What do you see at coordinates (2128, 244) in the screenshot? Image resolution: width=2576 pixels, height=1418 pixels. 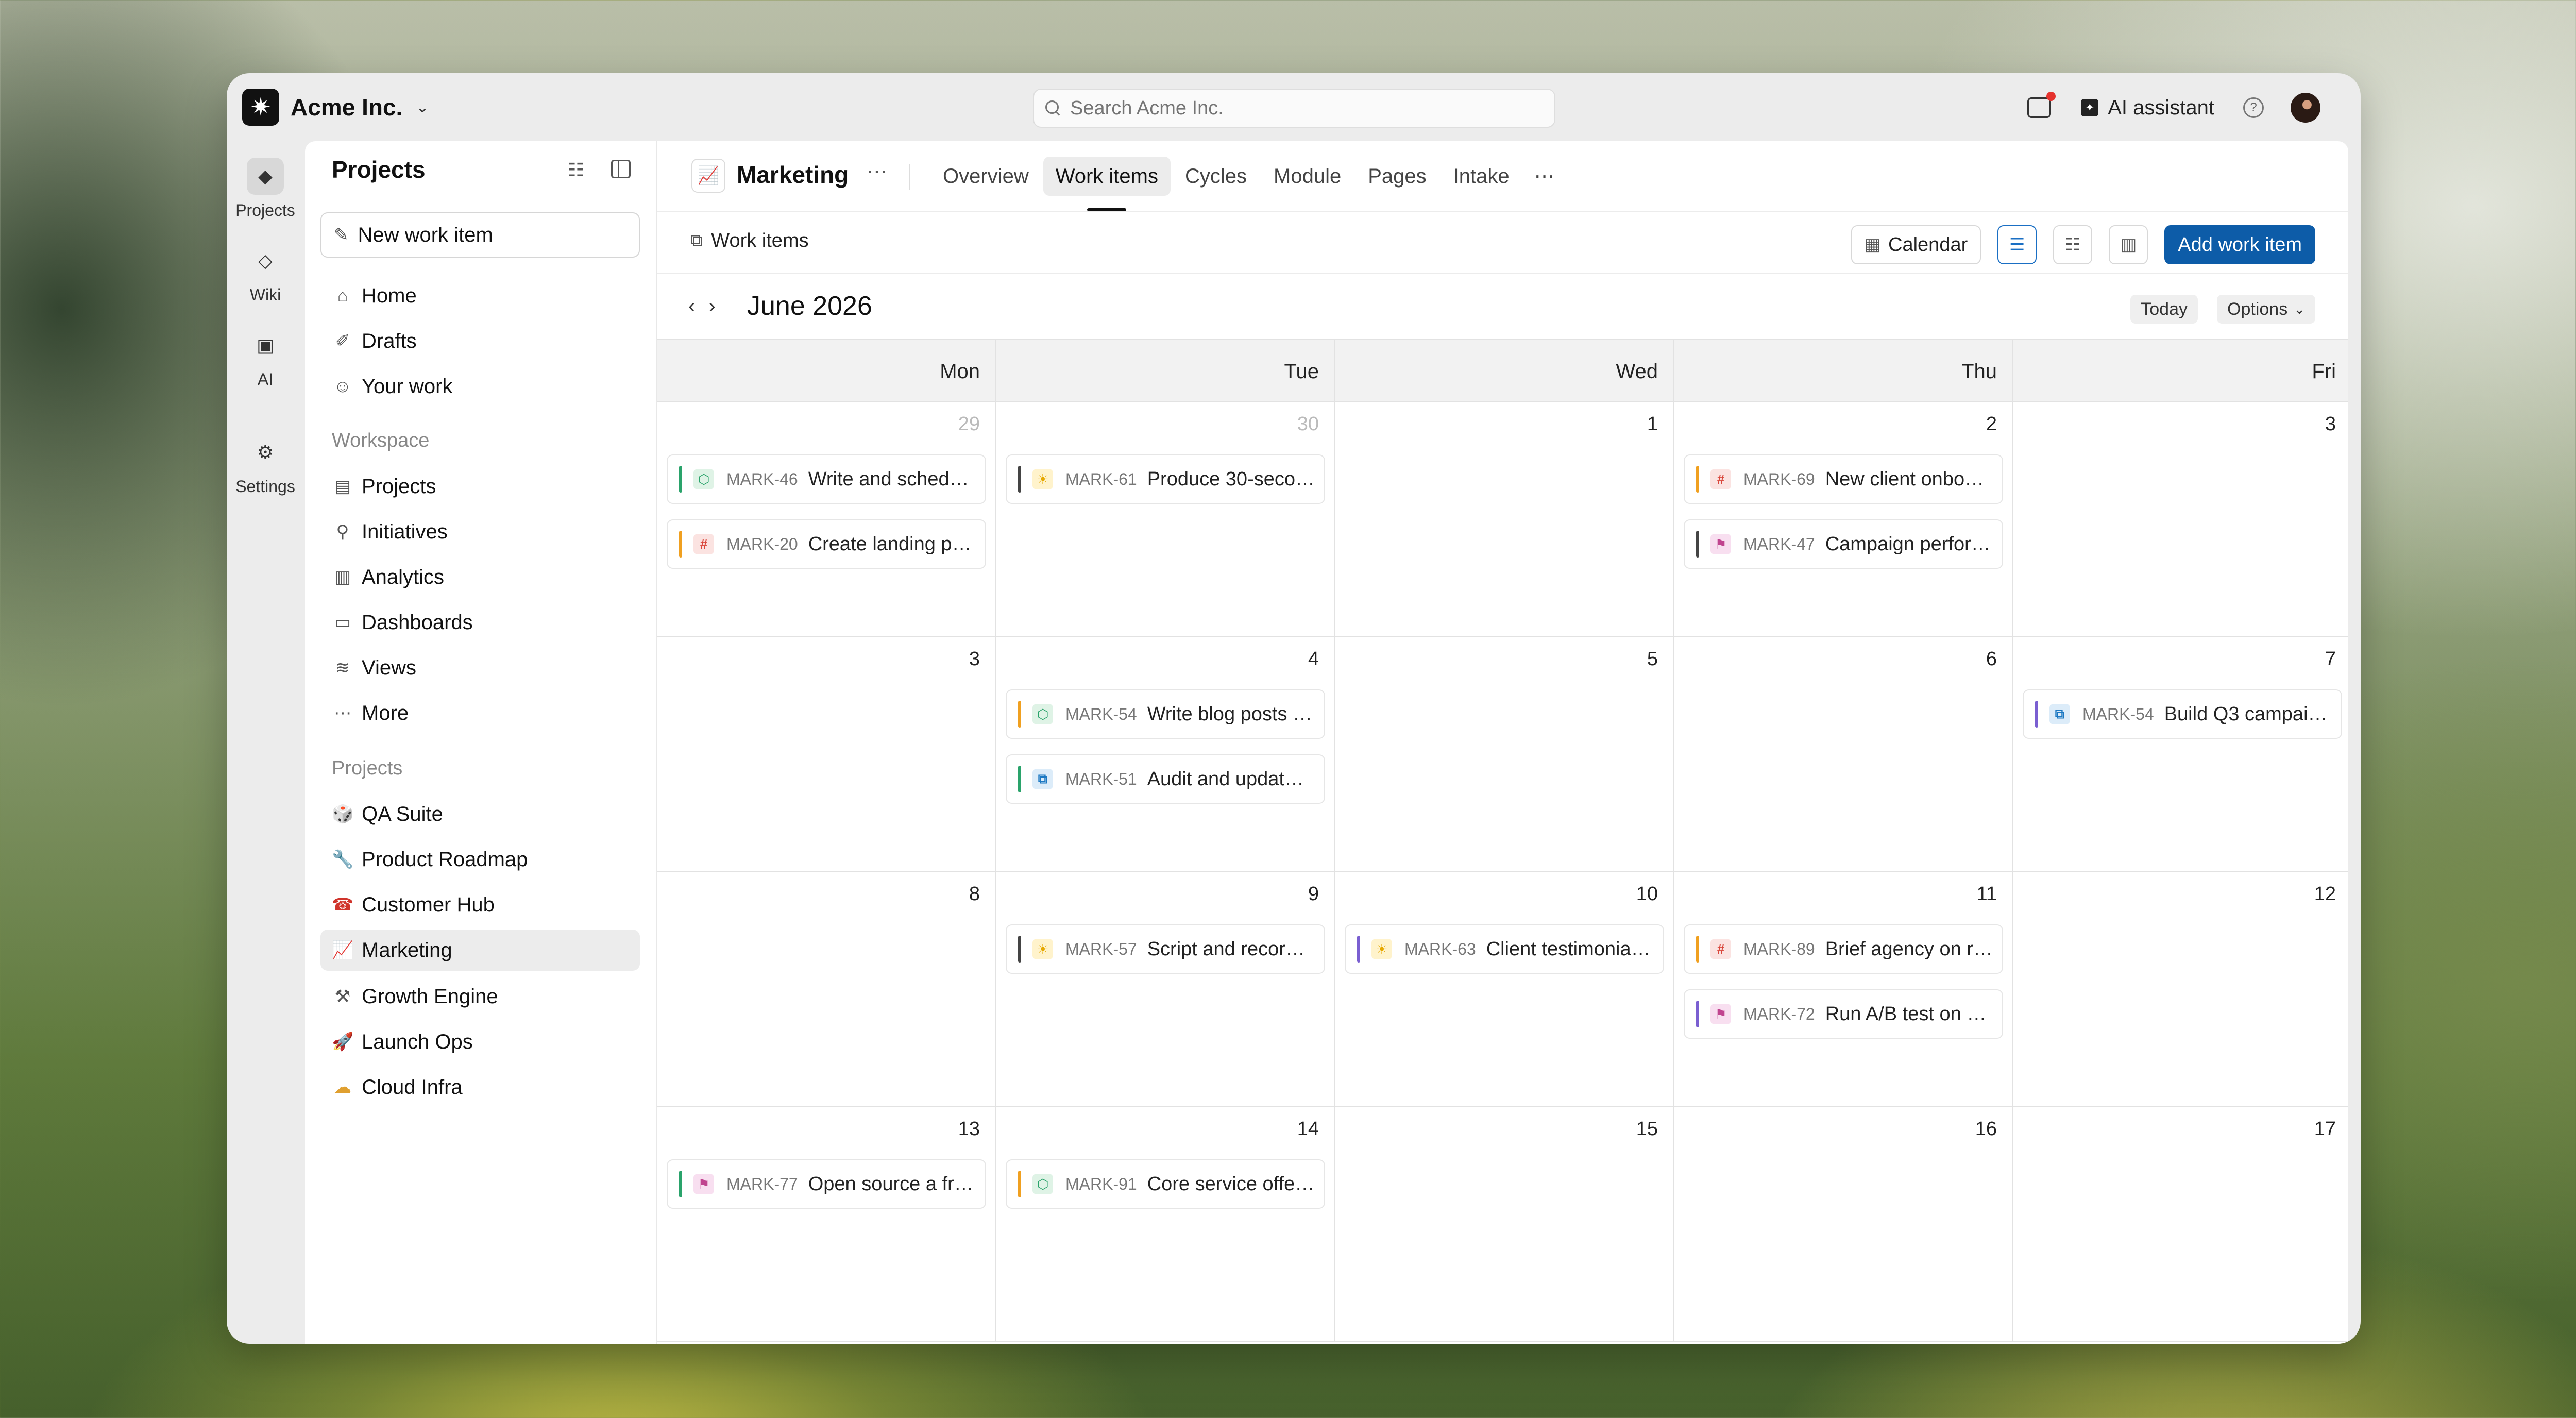 I see `analytics-button: ▥` at bounding box center [2128, 244].